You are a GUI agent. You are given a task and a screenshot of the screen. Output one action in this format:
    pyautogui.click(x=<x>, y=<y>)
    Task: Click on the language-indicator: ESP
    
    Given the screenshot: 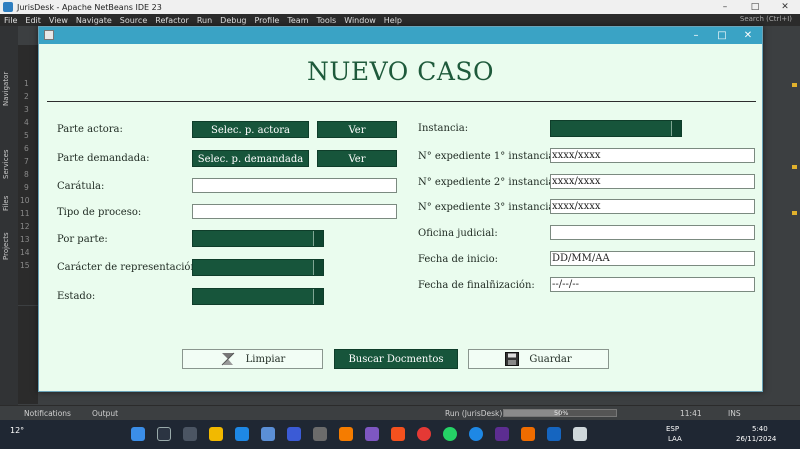 What is the action you would take?
    pyautogui.click(x=672, y=429)
    